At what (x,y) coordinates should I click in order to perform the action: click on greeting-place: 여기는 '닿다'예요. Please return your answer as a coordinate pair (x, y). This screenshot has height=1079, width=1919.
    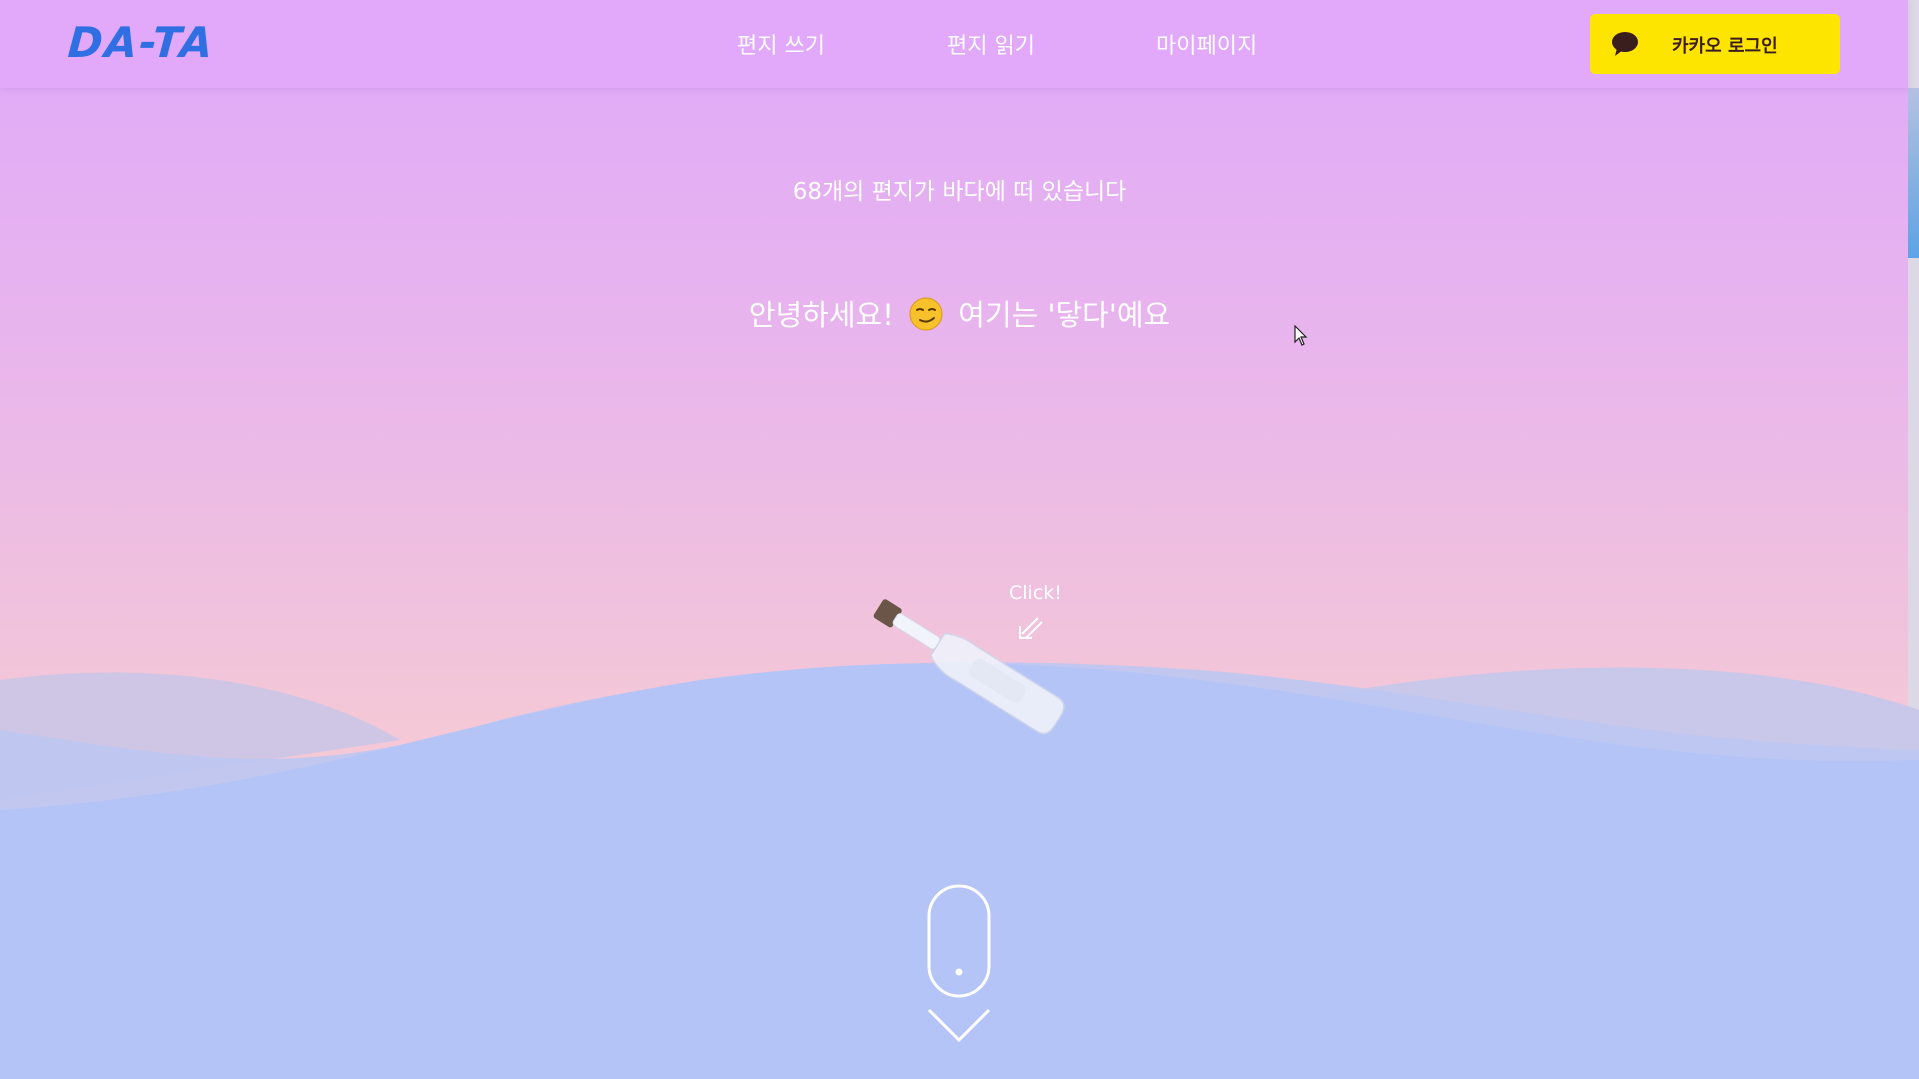
    Looking at the image, I should click on (1064, 315).